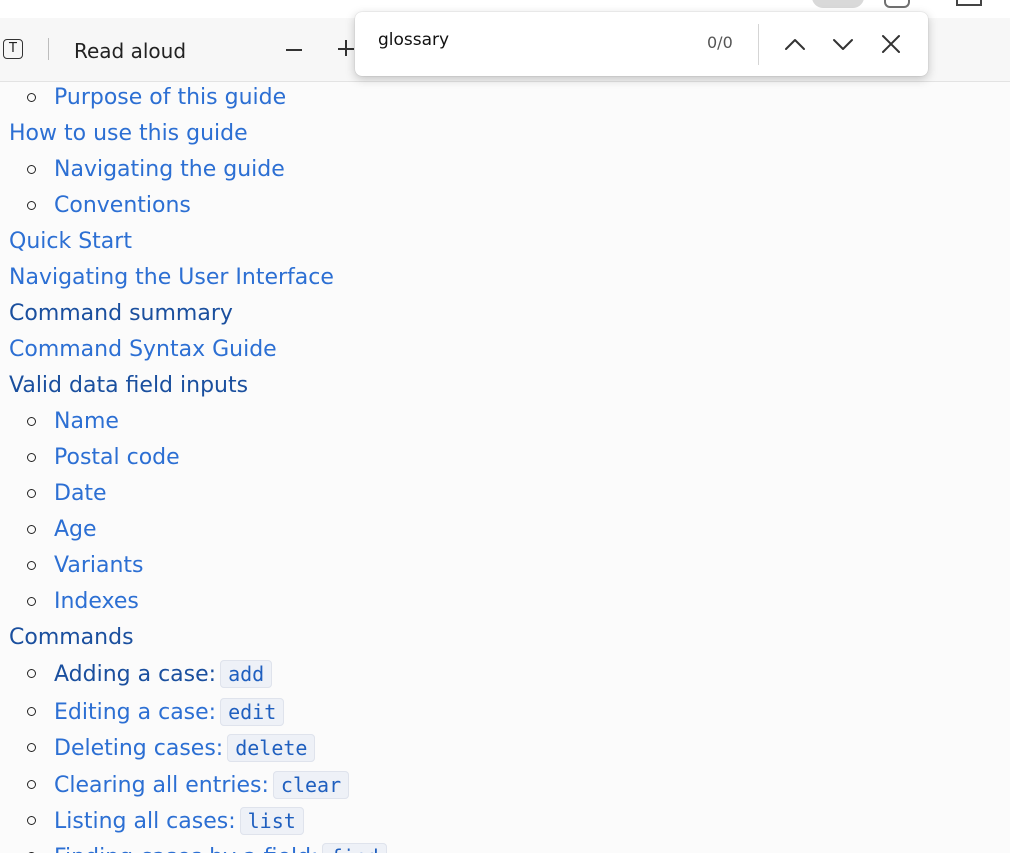 The height and width of the screenshot is (853, 1010). What do you see at coordinates (86, 421) in the screenshot?
I see `toc-link: Name` at bounding box center [86, 421].